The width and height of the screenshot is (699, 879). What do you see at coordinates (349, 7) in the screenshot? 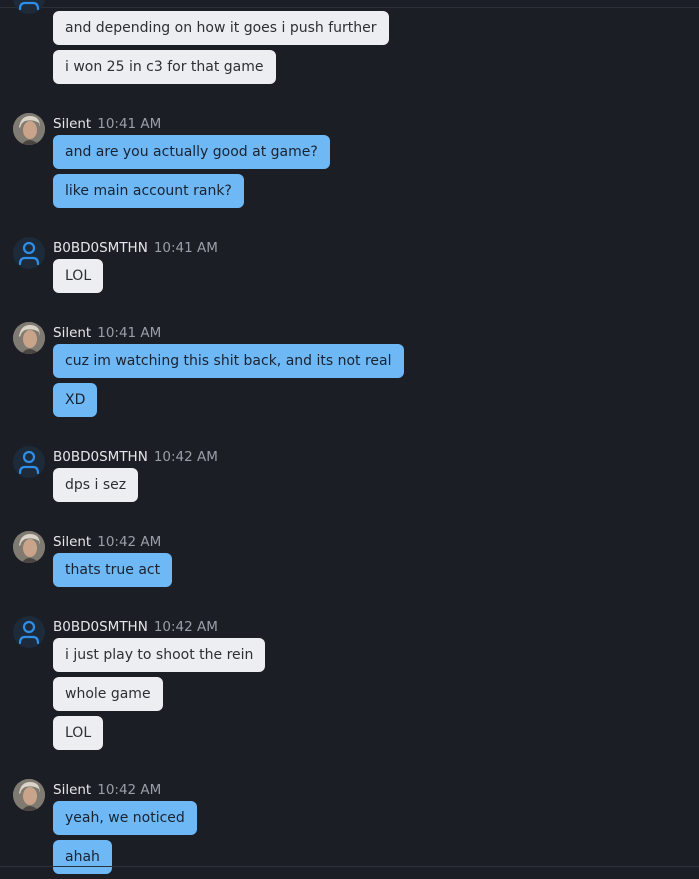
I see `top-divider` at bounding box center [349, 7].